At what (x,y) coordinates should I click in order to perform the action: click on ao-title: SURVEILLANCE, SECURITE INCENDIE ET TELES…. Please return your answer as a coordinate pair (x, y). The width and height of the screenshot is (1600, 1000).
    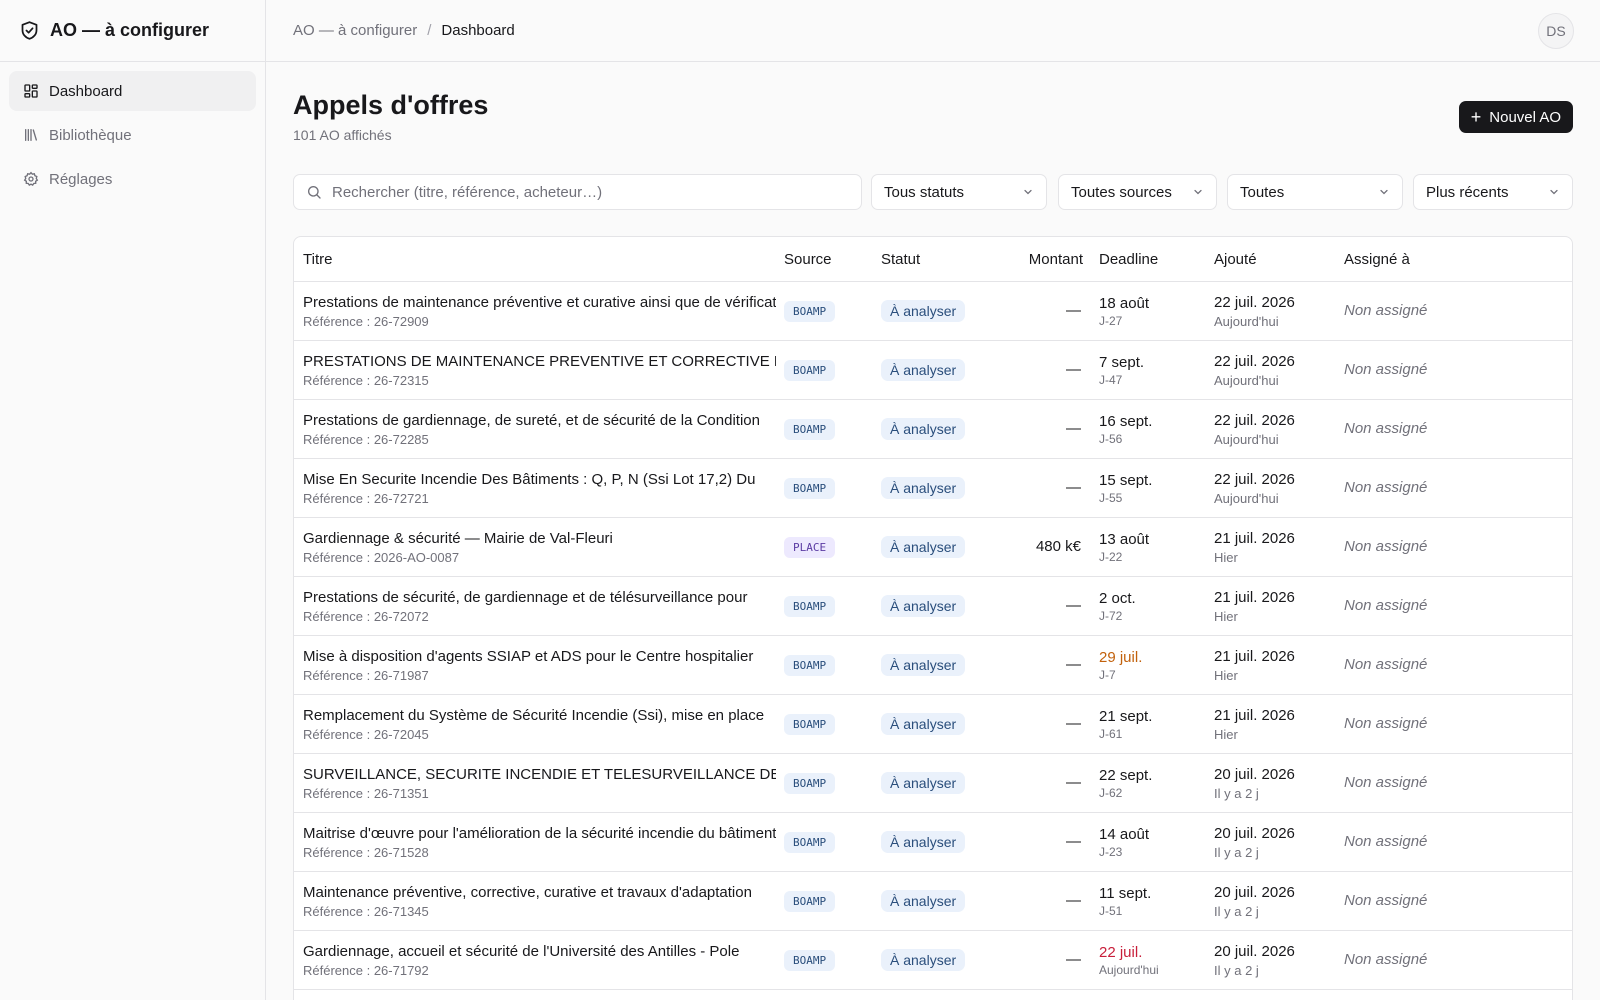
    Looking at the image, I should click on (539, 774).